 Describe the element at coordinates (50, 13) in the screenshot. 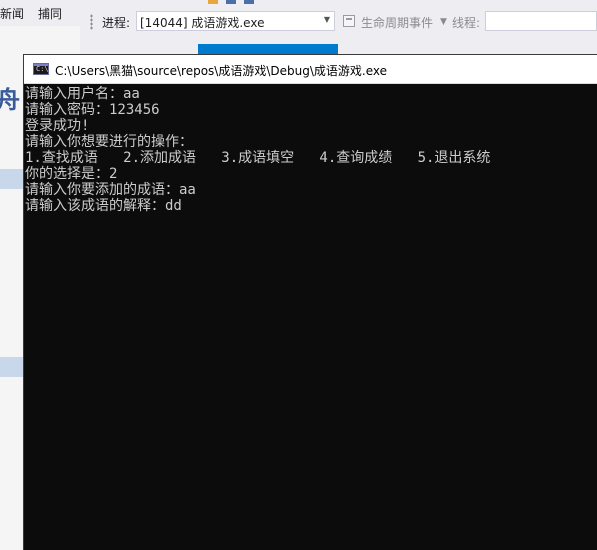

I see `menu-item-capture: 捕同` at that location.